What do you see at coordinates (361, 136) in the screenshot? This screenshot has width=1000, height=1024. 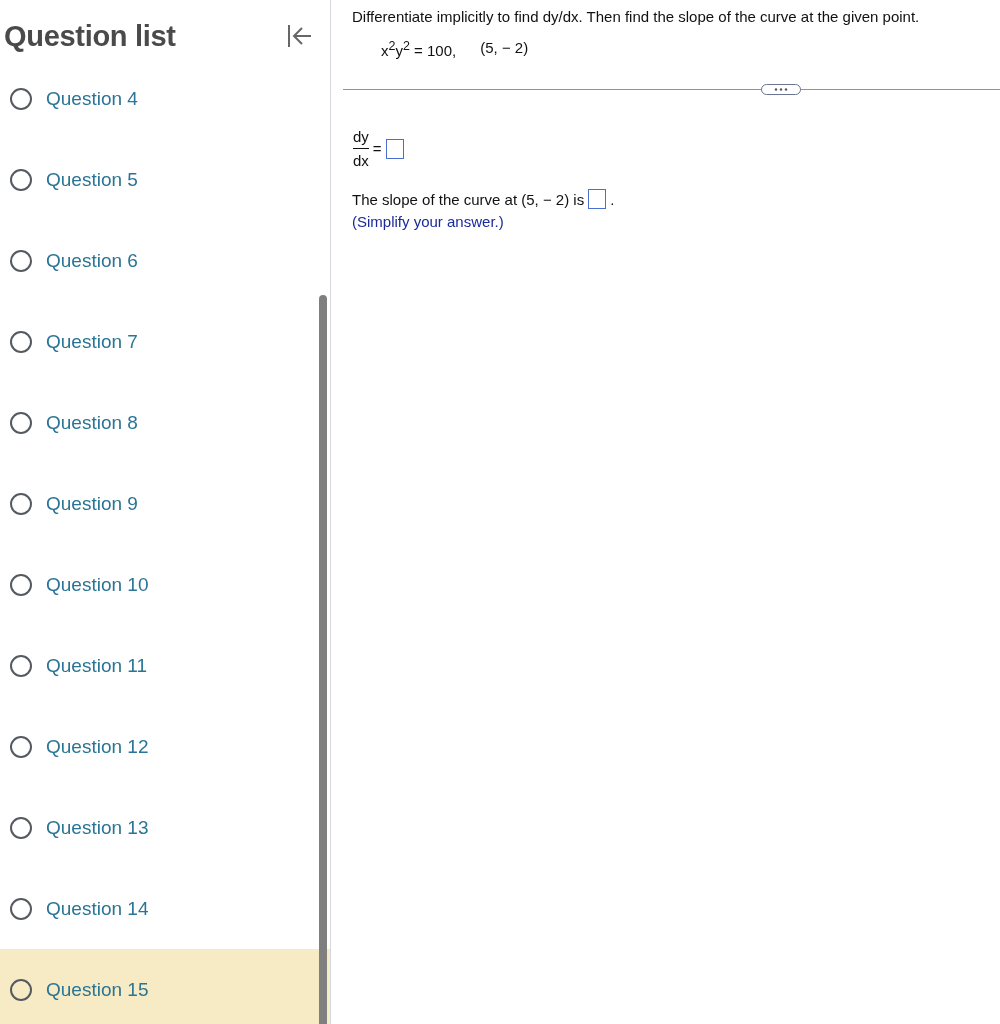 I see `fraction-numerator: dy` at bounding box center [361, 136].